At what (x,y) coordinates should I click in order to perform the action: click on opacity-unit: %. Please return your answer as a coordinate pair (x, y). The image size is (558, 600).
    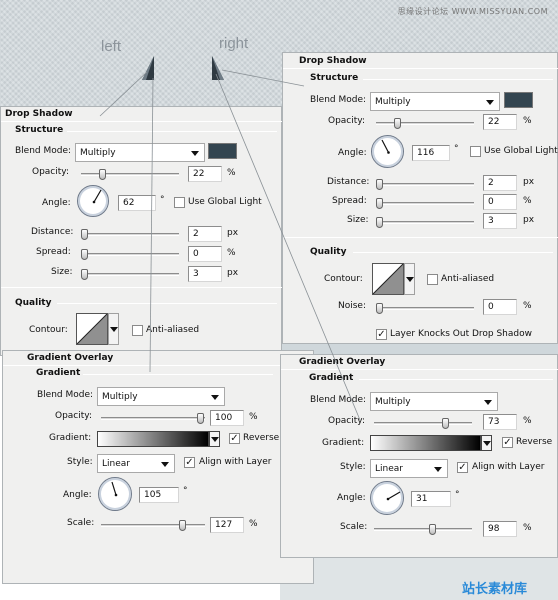
    Looking at the image, I should click on (527, 121).